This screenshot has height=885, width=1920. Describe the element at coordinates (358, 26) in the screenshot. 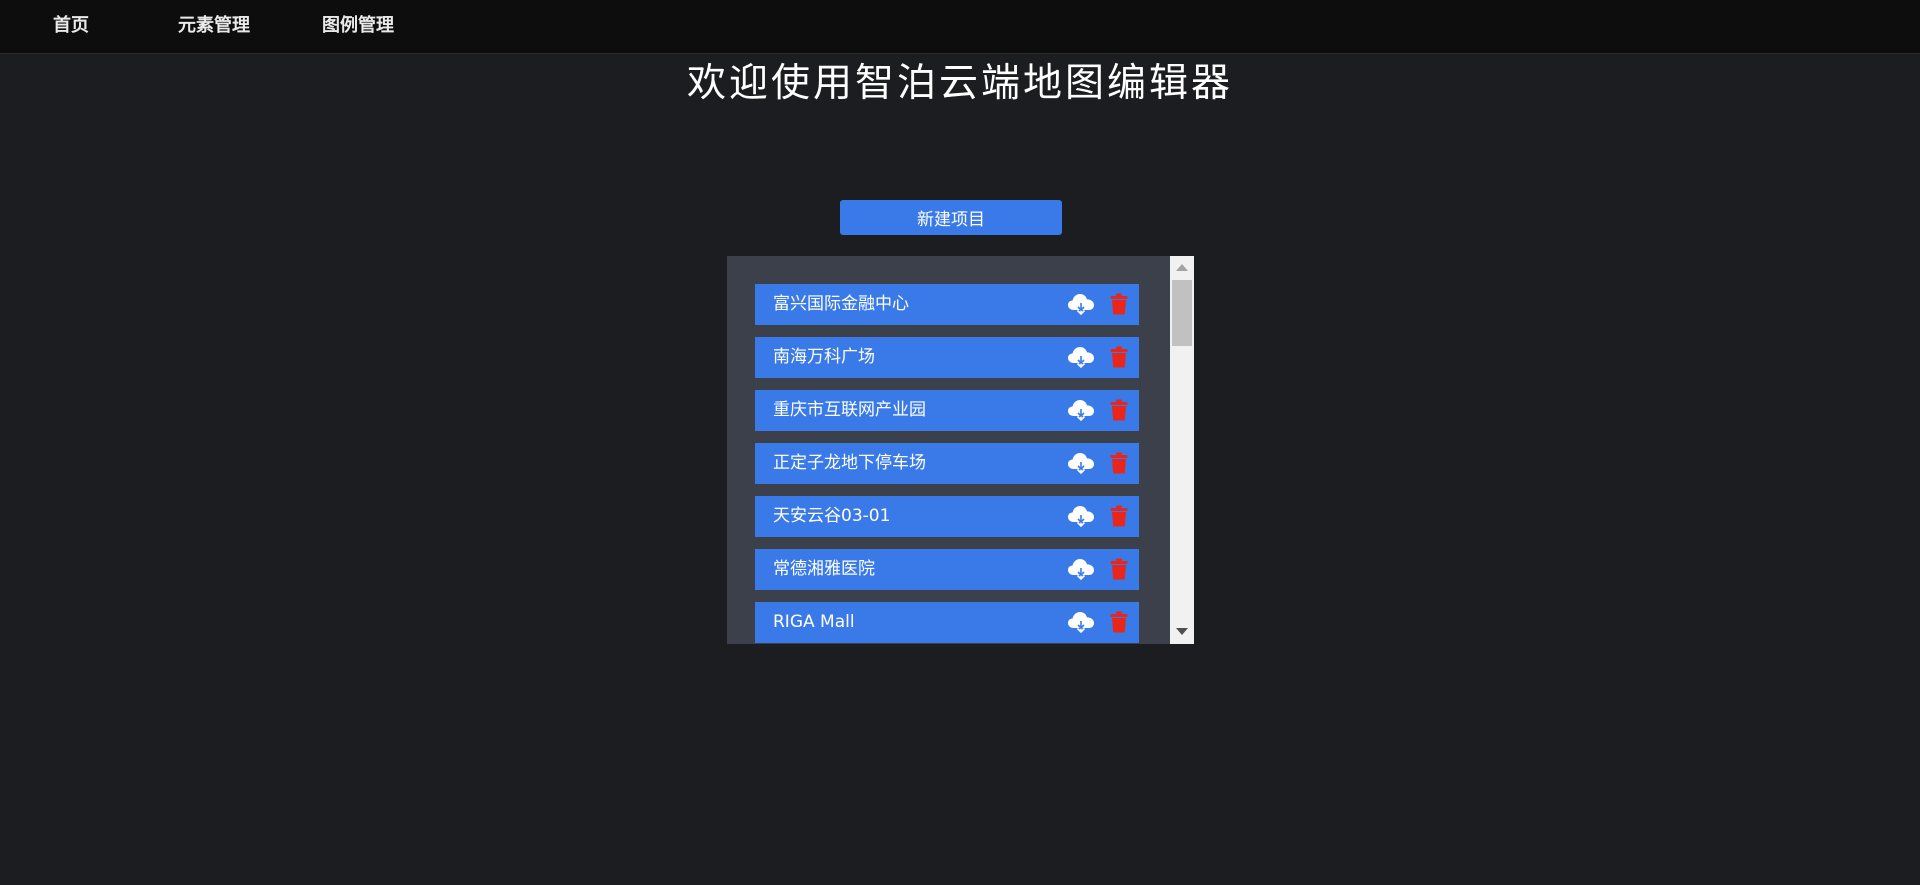

I see `nav-item-legend-management: 图例管理` at that location.